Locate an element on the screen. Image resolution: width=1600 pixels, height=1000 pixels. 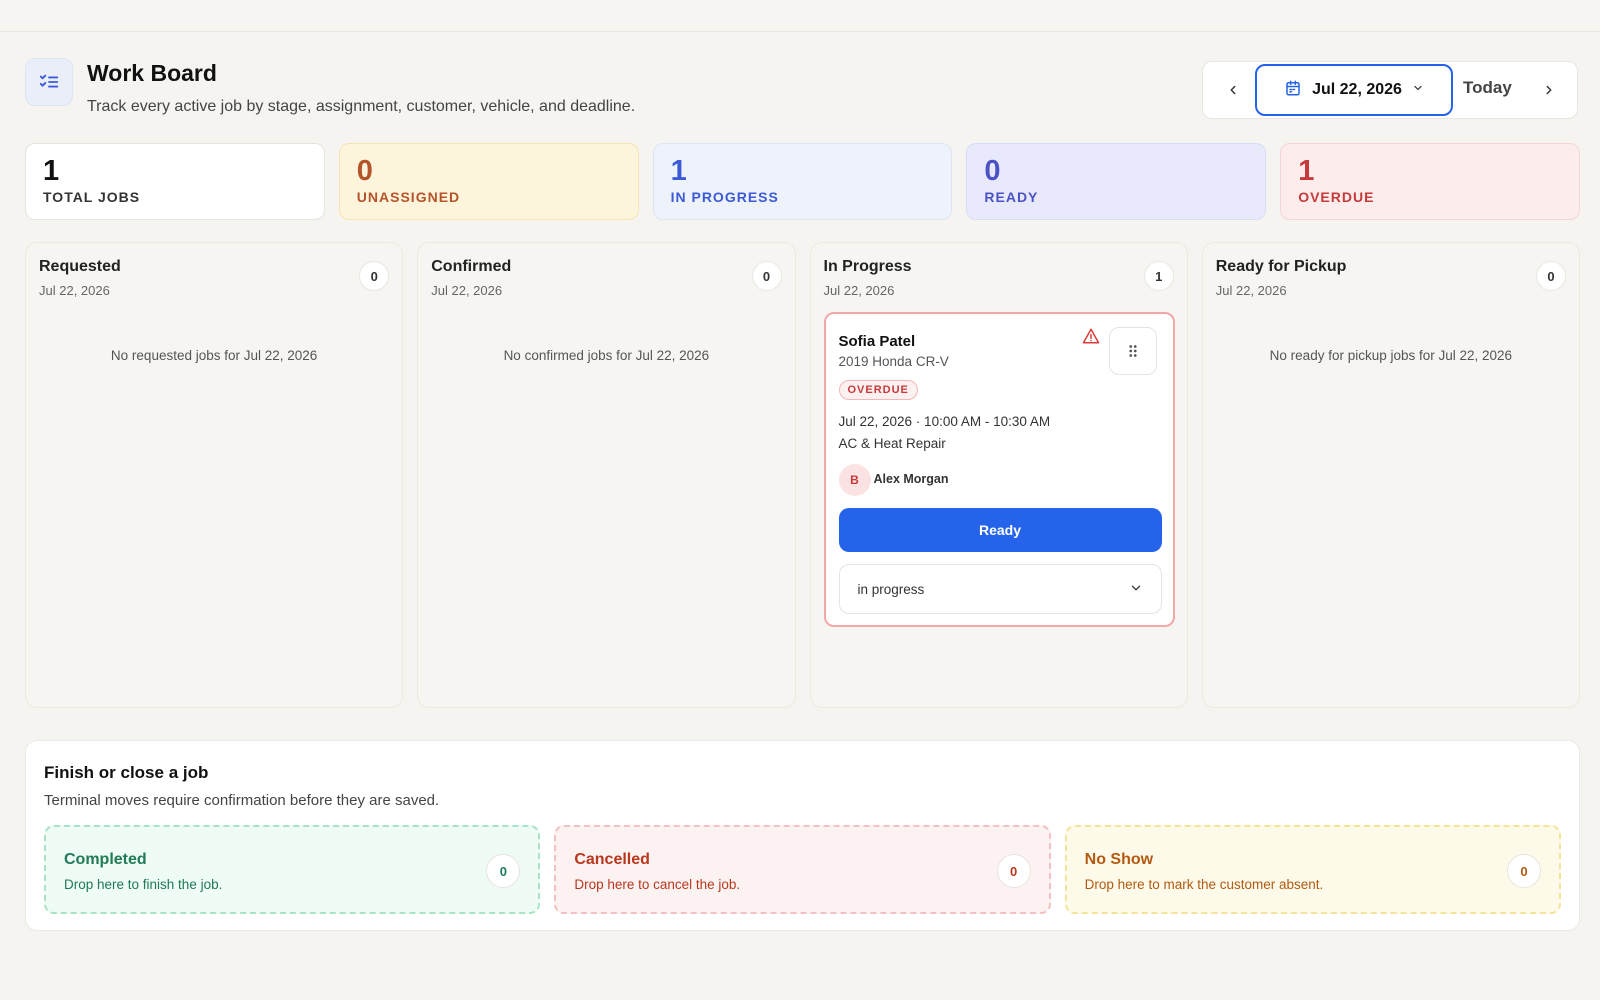
column-title: Confirmed is located at coordinates (471, 266).